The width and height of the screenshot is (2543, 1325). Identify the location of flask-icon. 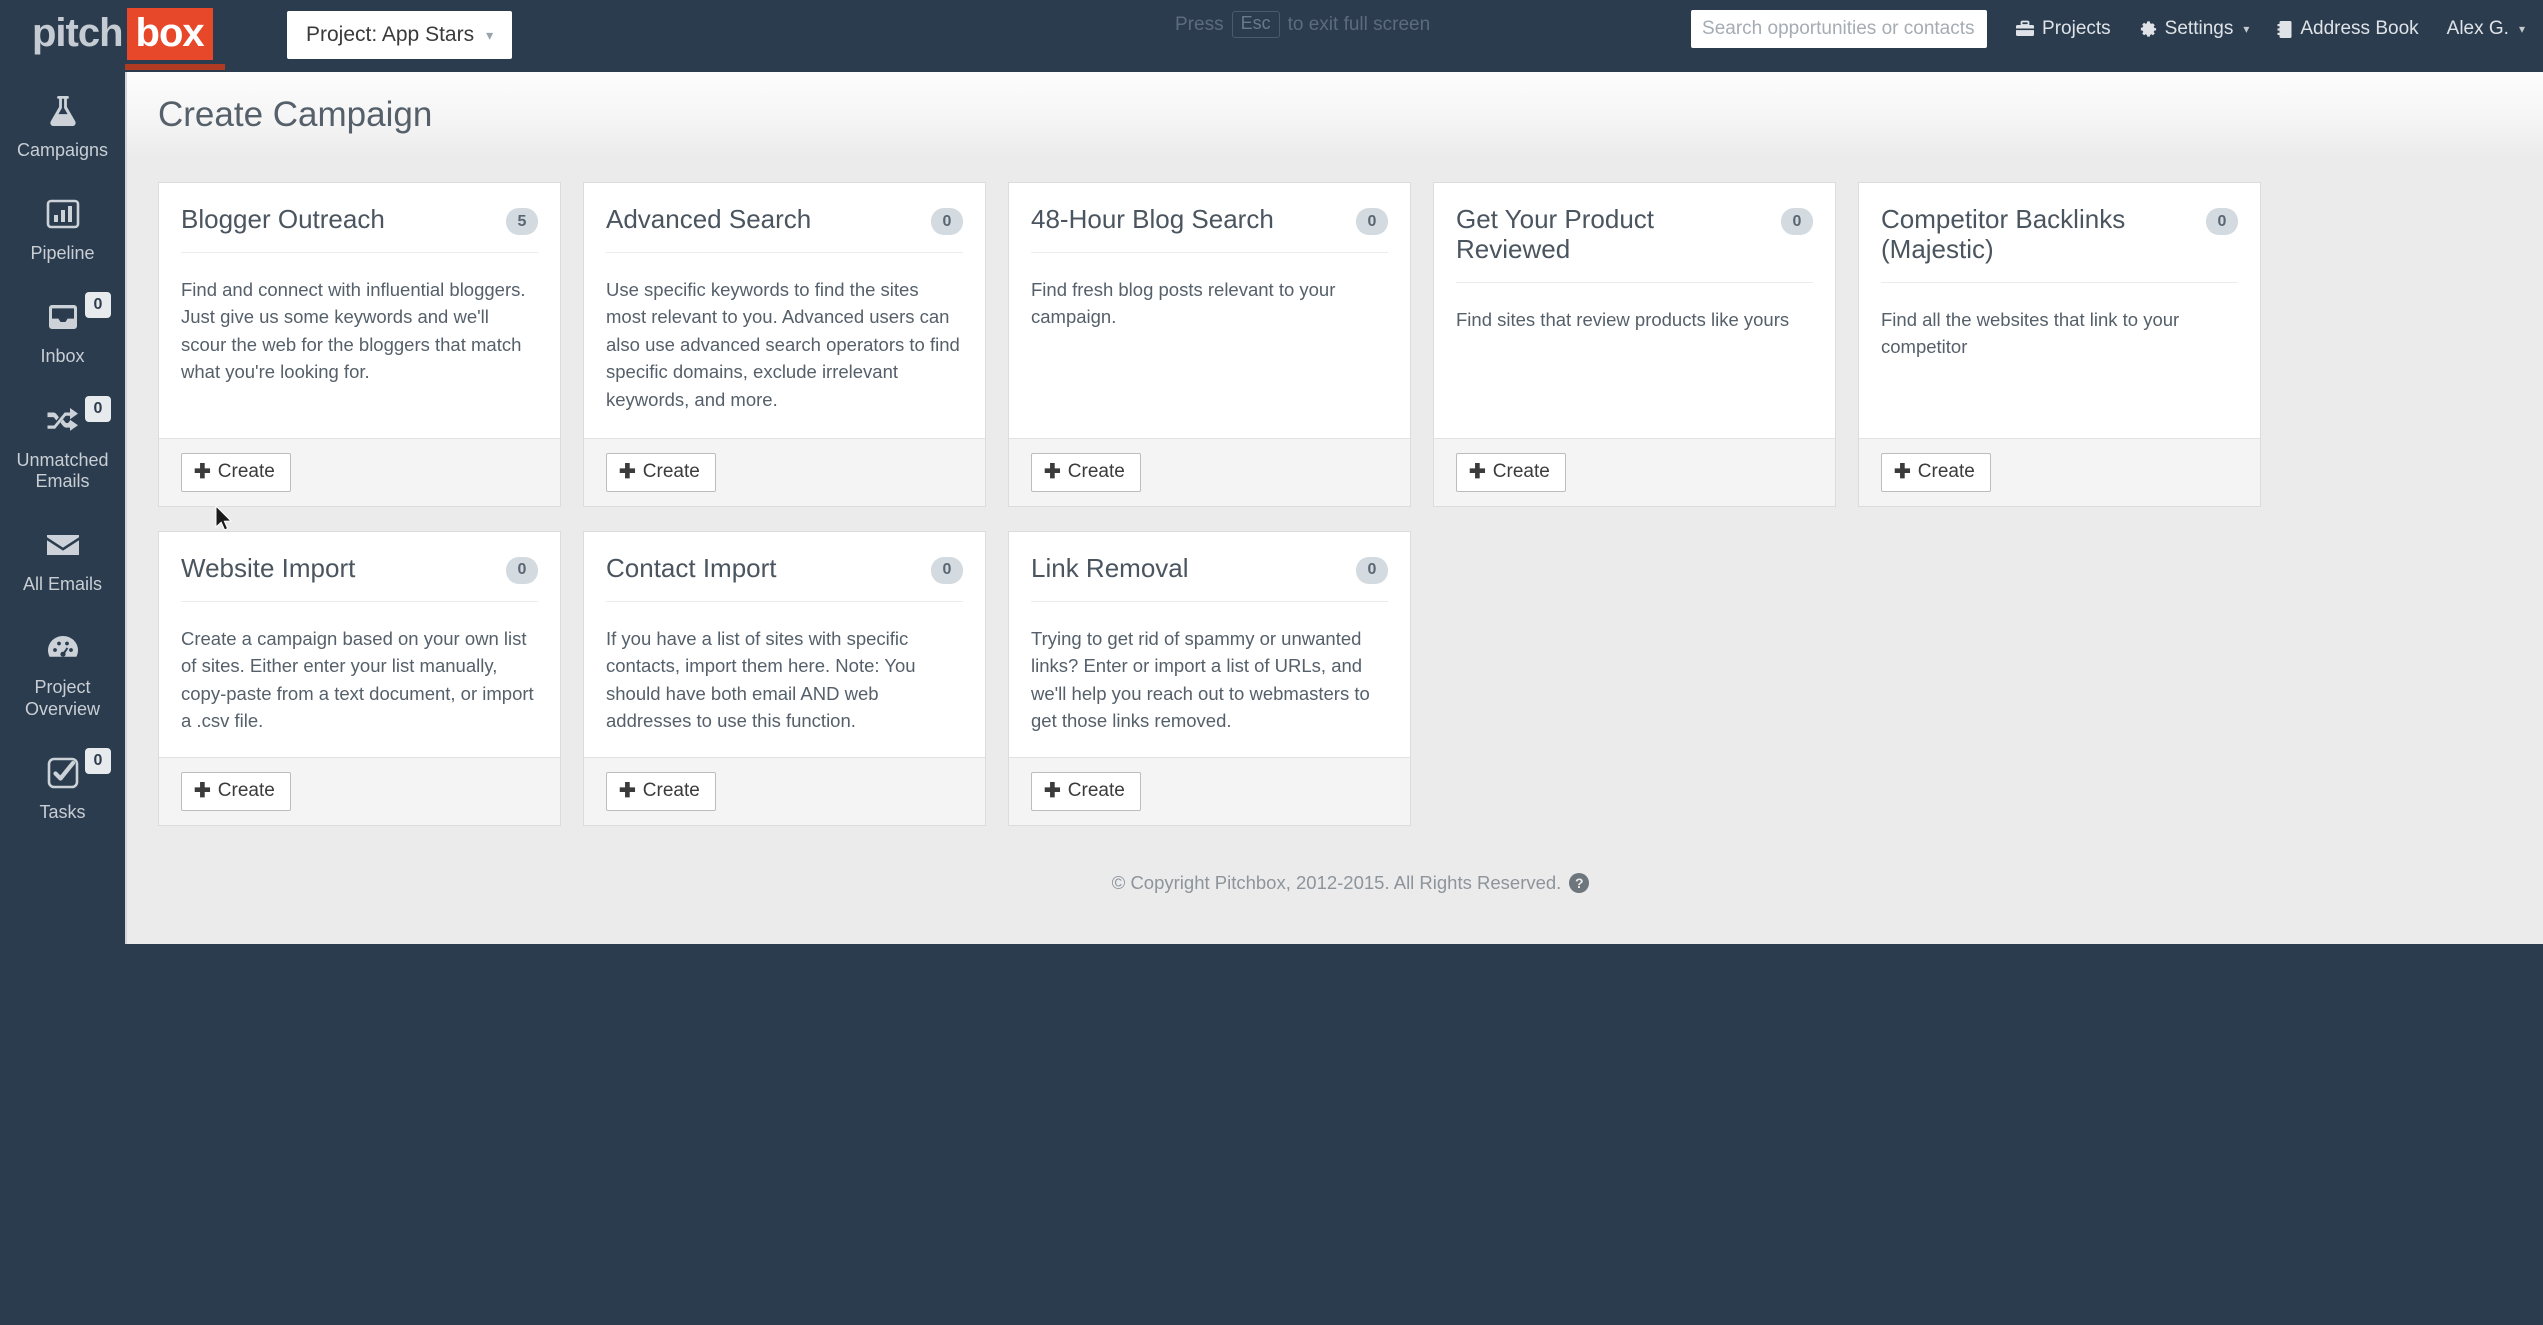
(63, 111).